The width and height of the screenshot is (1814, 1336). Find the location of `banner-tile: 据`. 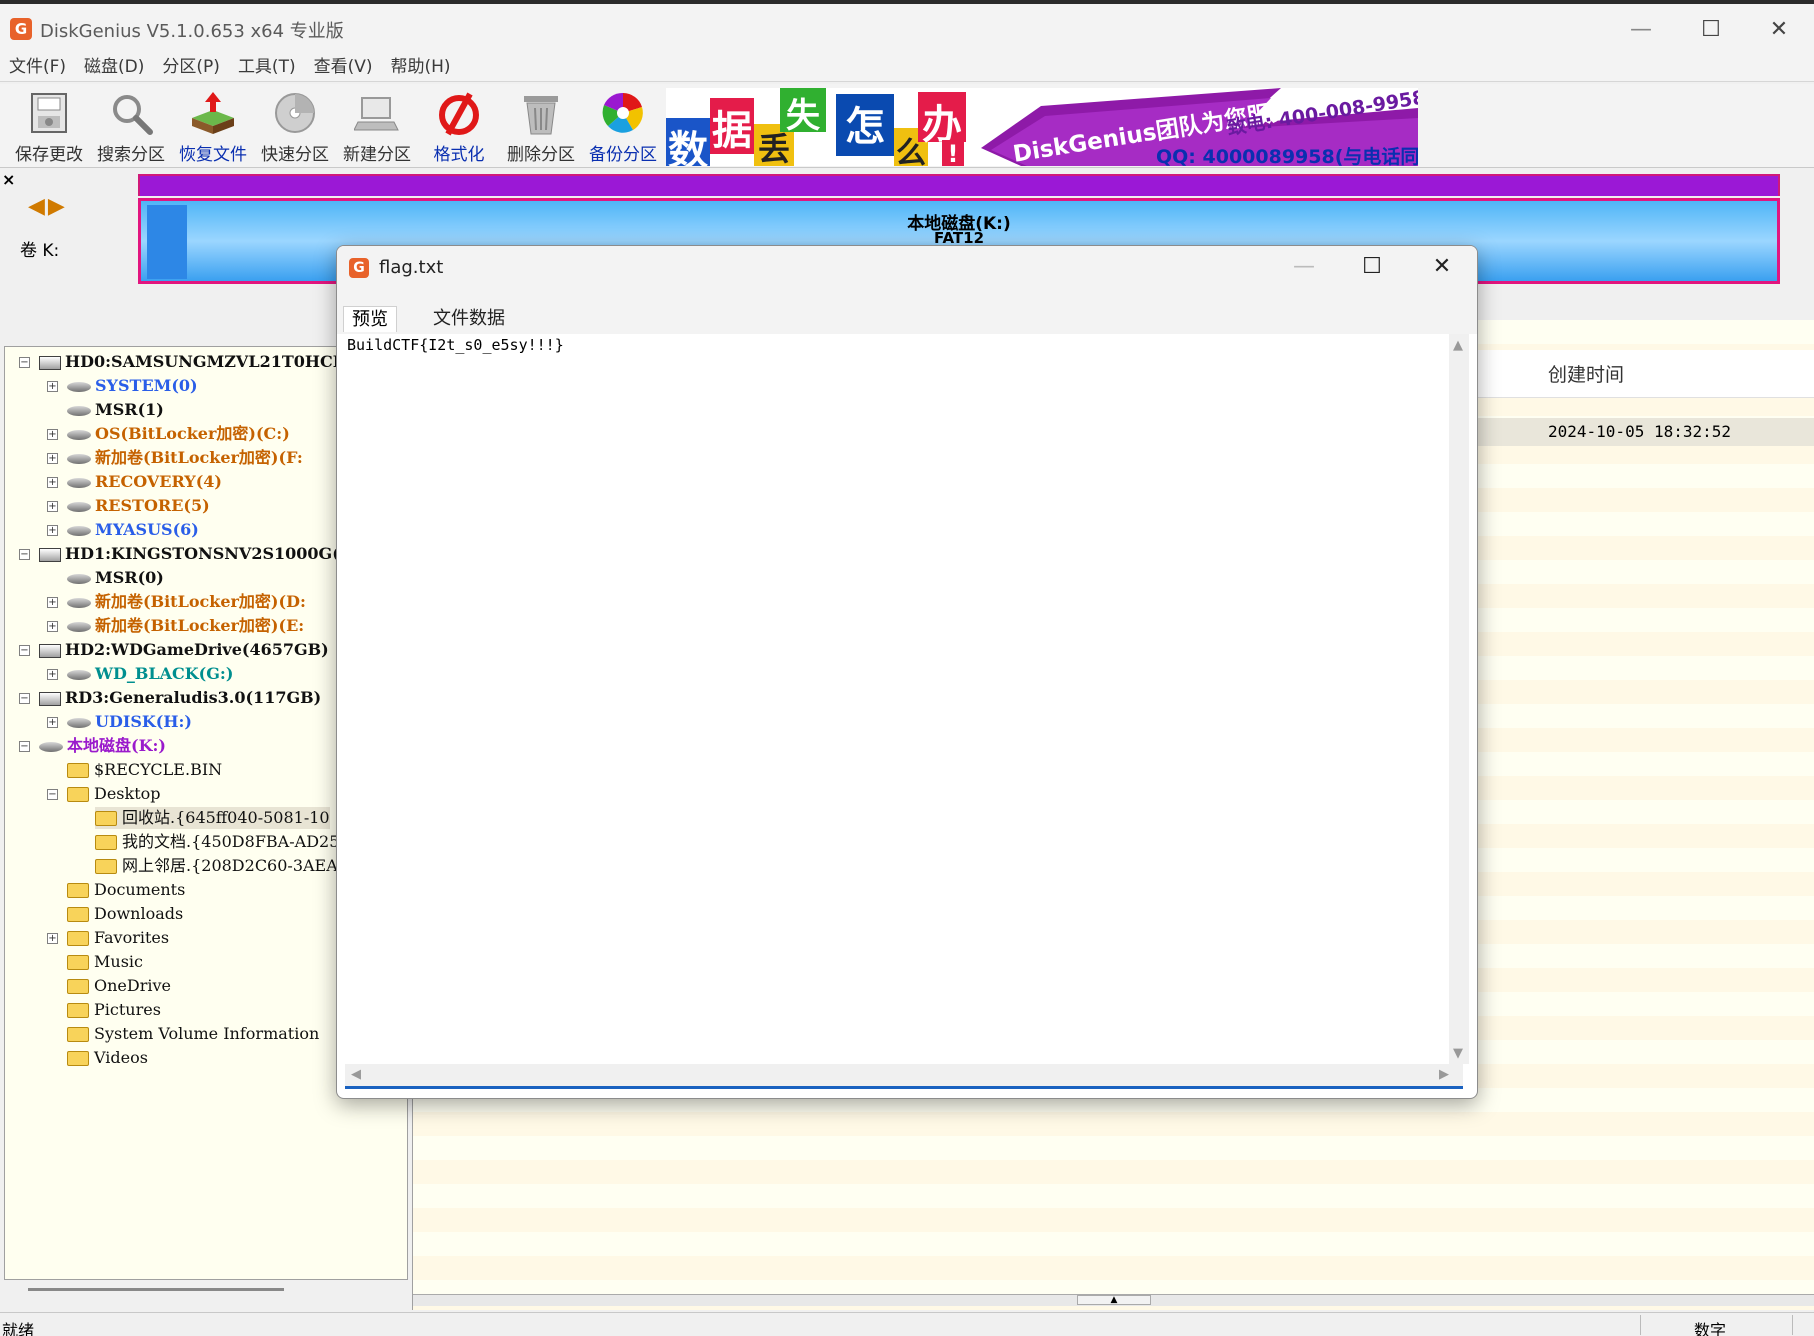

banner-tile: 据 is located at coordinates (732, 126).